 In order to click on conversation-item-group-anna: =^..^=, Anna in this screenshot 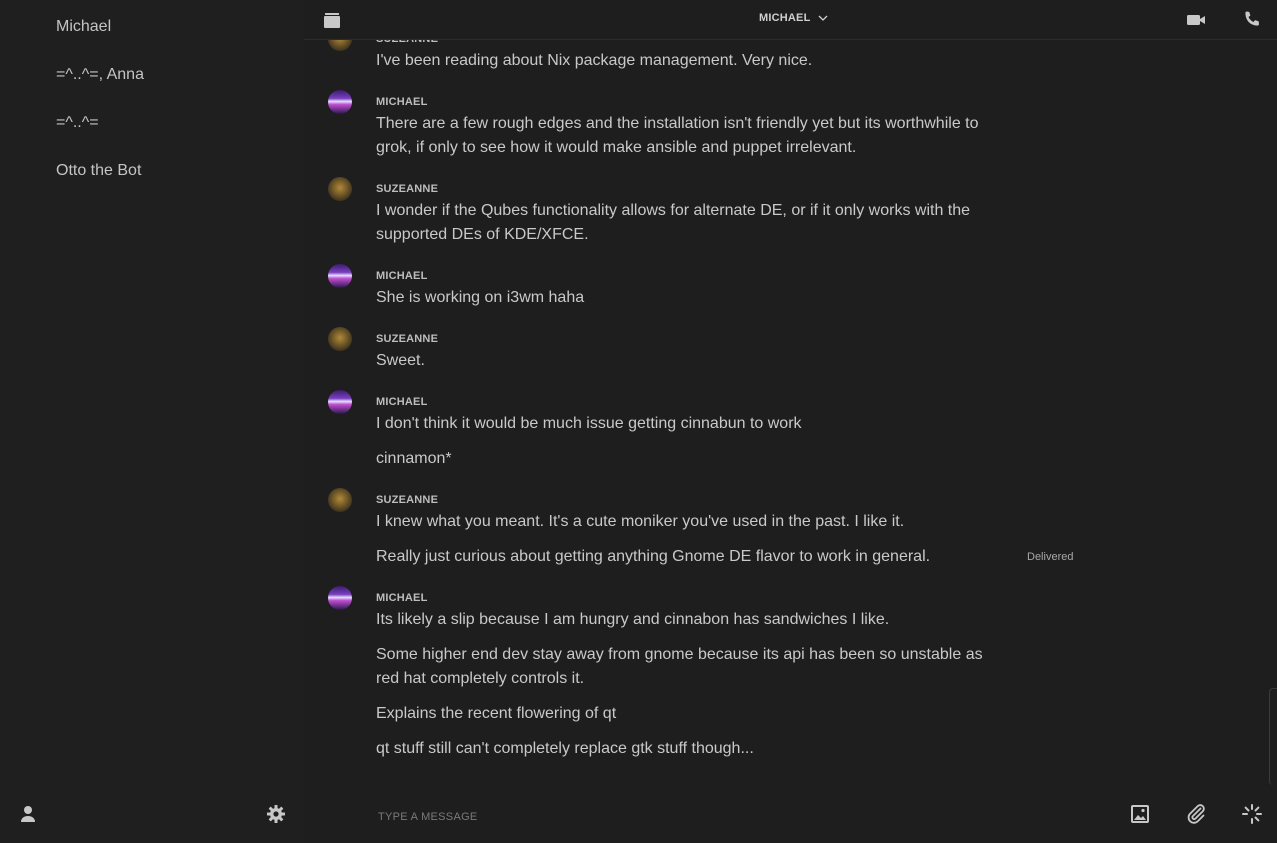, I will do `click(100, 75)`.